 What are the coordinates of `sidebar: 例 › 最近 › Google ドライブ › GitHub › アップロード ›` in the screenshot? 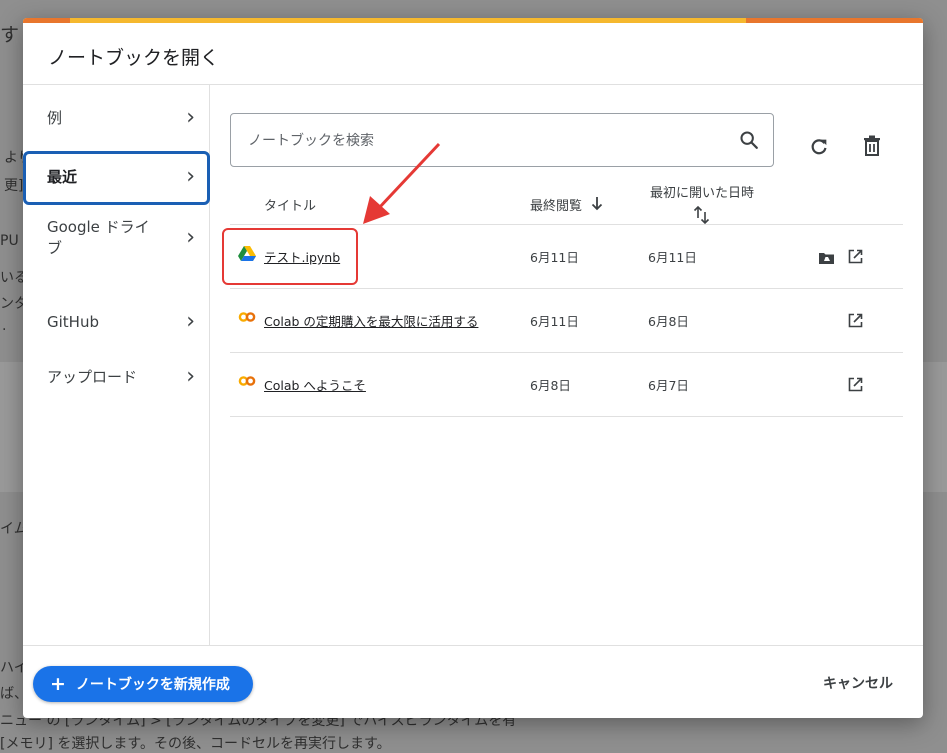 It's located at (116, 365).